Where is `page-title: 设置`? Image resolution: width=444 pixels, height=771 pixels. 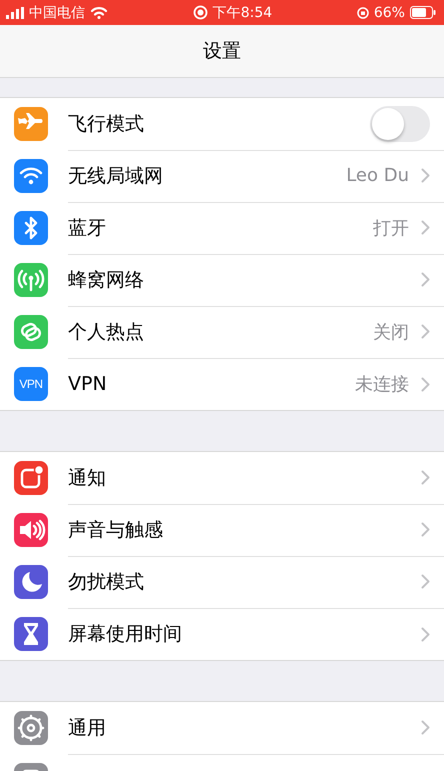
page-title: 设置 is located at coordinates (222, 51).